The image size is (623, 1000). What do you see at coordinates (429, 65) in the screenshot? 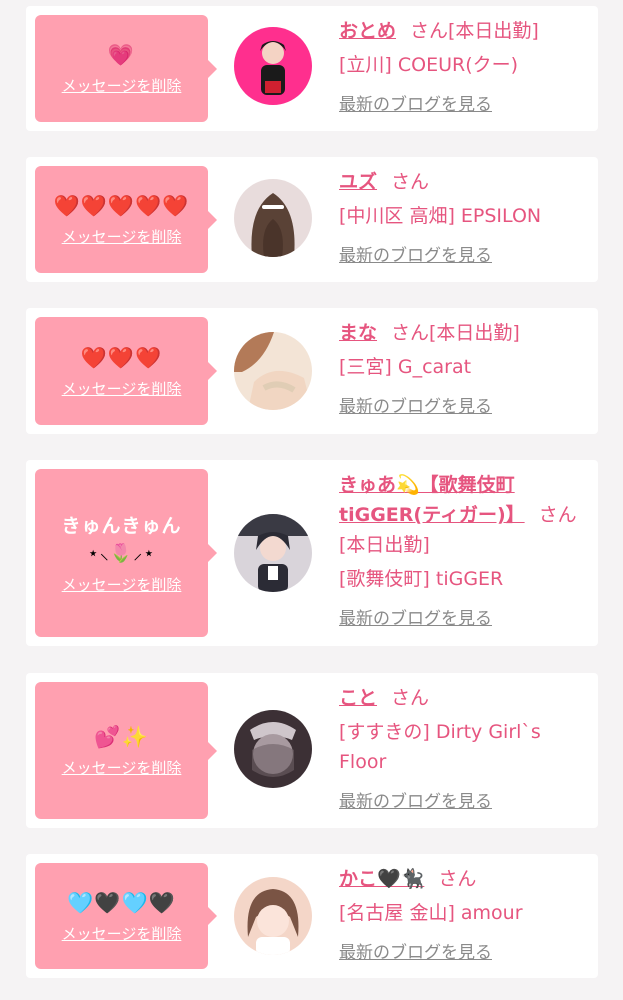
I see `shop-label: [立川] COEUR(クー)` at bounding box center [429, 65].